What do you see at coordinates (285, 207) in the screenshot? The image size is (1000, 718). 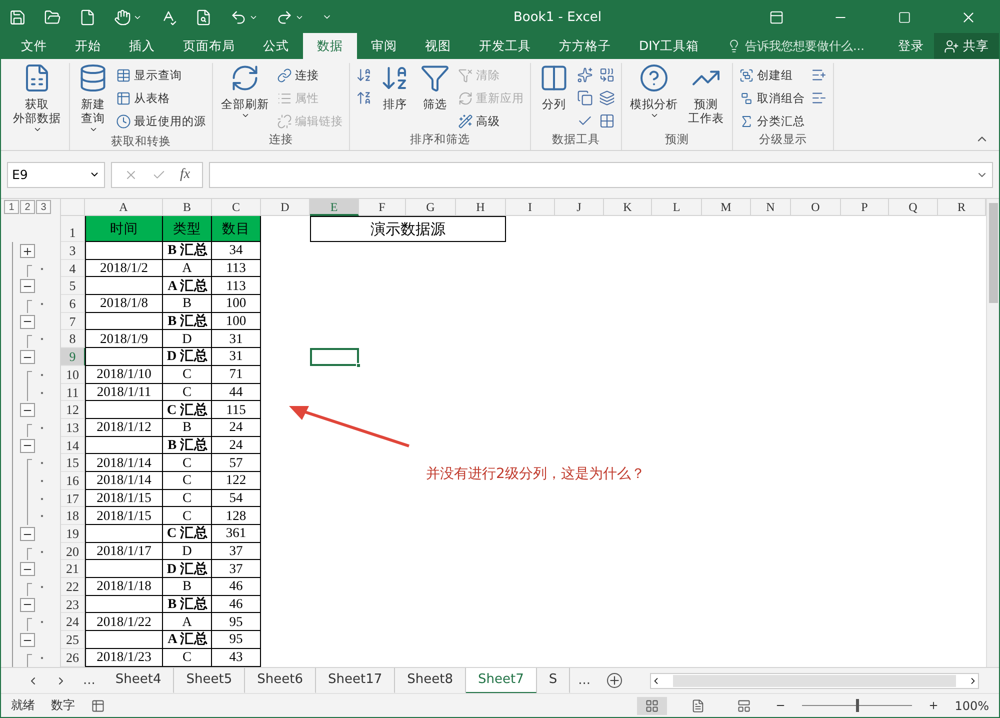 I see `column-header: D` at bounding box center [285, 207].